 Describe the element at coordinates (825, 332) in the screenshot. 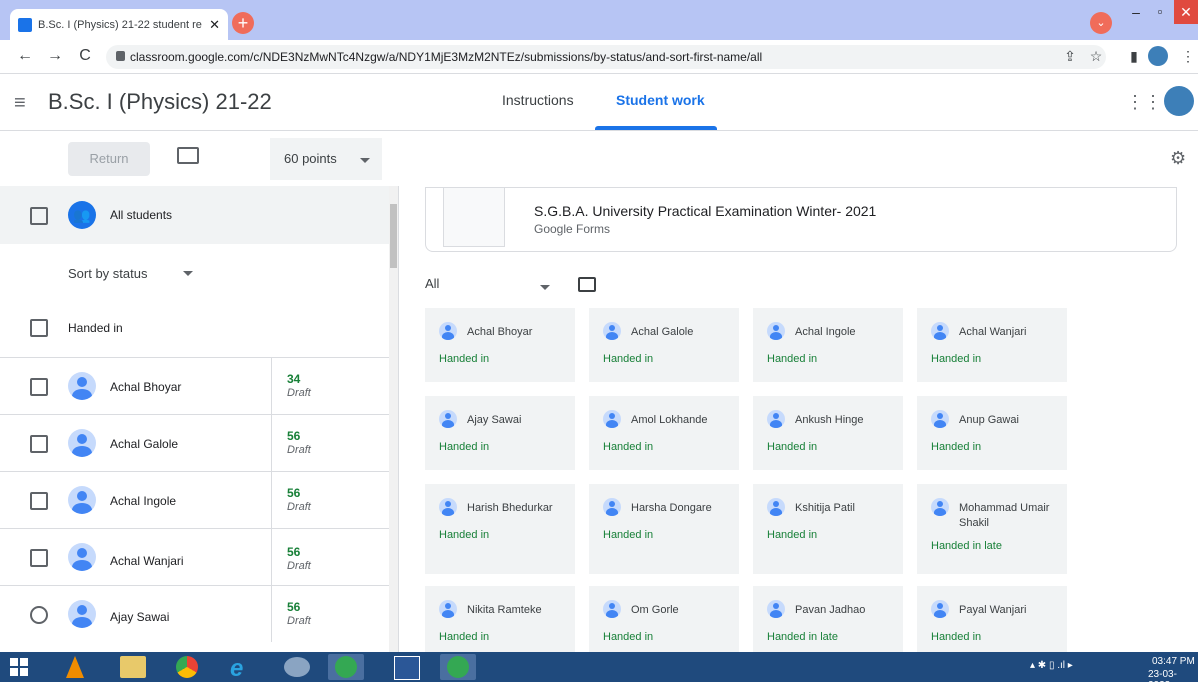

I see `card-student-name: Achal Ingole` at that location.